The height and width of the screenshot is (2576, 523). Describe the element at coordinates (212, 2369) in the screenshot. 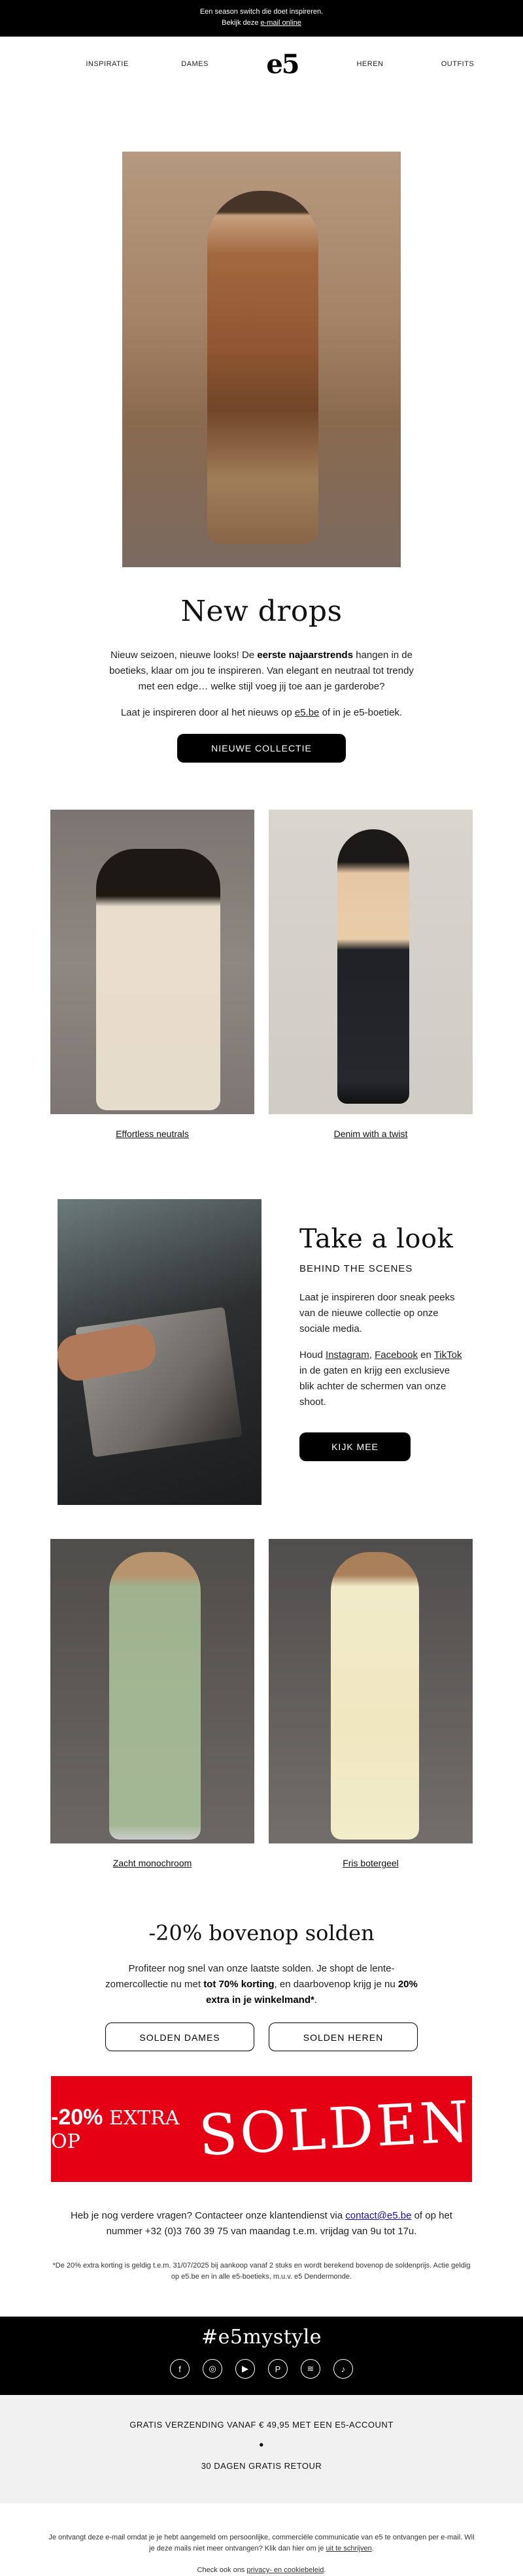

I see `instagram-icon: ◎` at that location.